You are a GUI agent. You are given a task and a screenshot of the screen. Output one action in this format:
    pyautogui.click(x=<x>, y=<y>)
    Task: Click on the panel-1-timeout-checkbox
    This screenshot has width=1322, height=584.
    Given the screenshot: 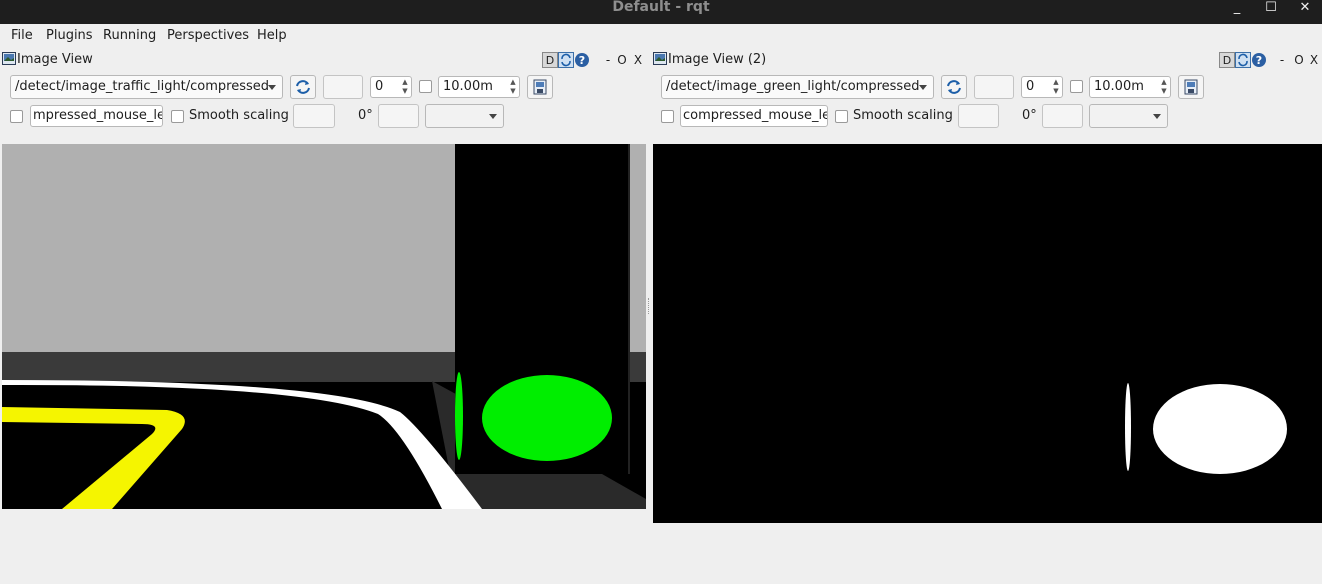 What is the action you would take?
    pyautogui.click(x=425, y=86)
    